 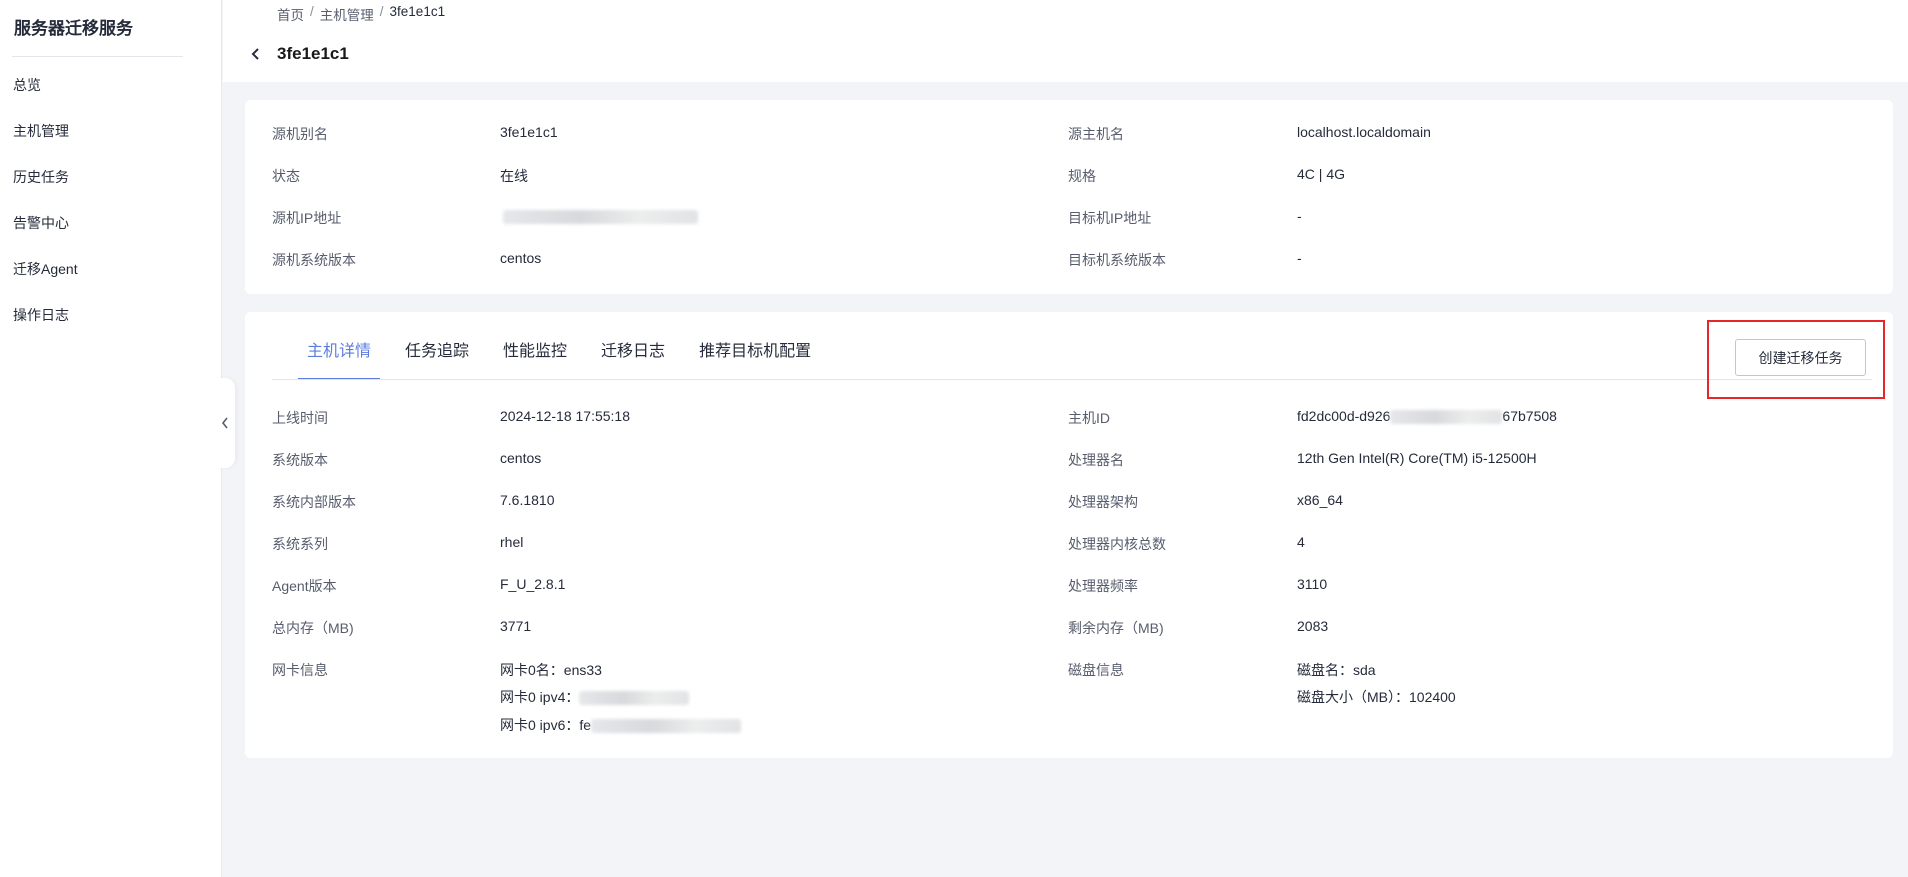 I want to click on source-hostname-label: 源主机名, so click(x=1096, y=134).